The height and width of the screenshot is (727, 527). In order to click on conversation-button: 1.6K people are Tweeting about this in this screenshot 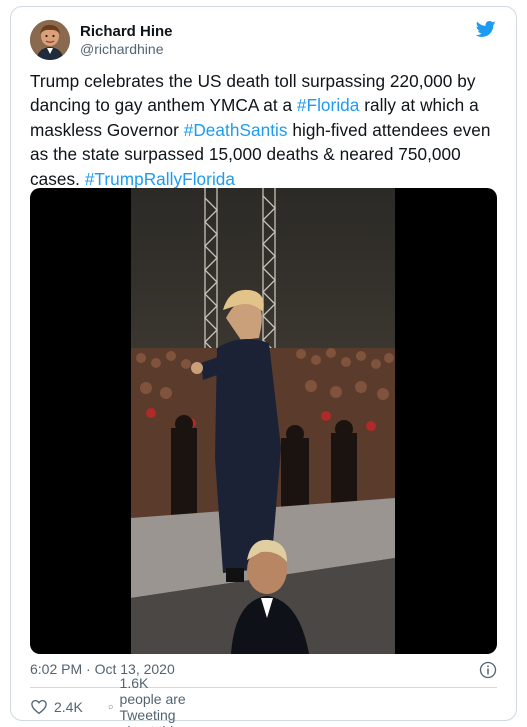, I will do `click(148, 701)`.